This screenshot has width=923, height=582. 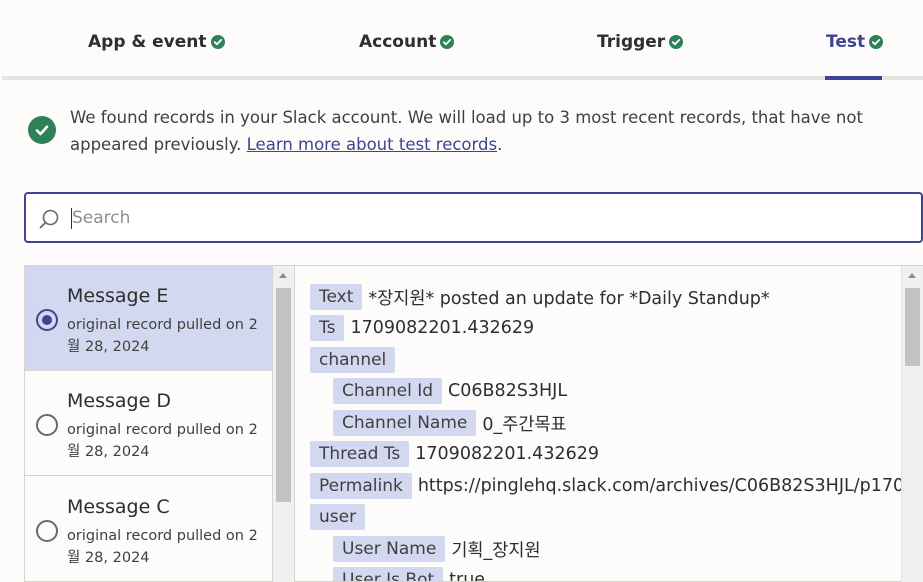 I want to click on detail-value: 기획_장지원, so click(x=496, y=550).